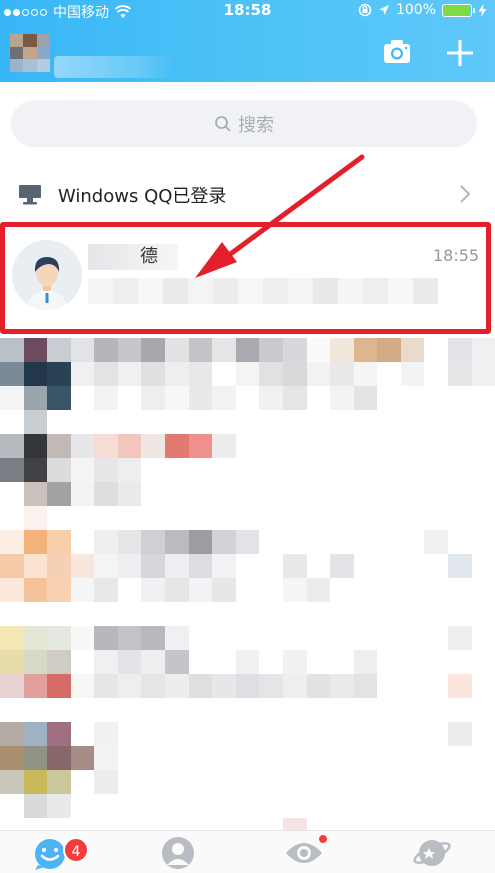 The image size is (495, 873). I want to click on search-input: 搜索, so click(244, 123).